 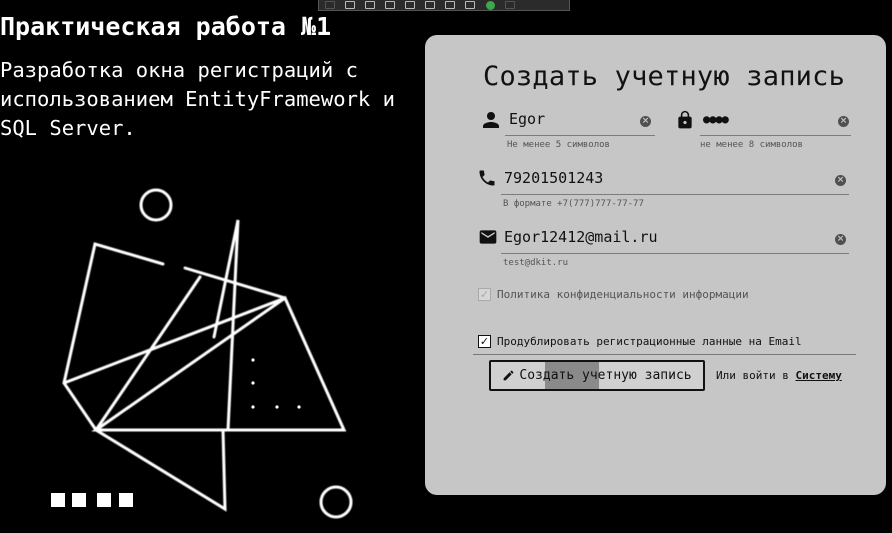 What do you see at coordinates (484, 294) in the screenshot?
I see `privacy-checkbox: ✓` at bounding box center [484, 294].